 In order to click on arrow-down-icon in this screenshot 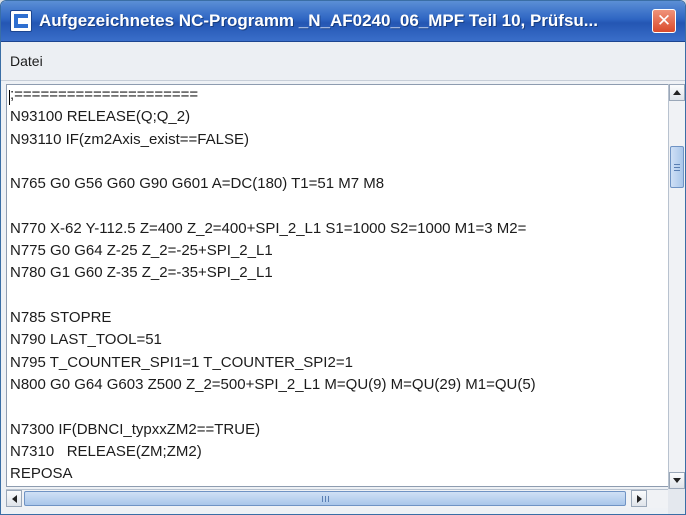, I will do `click(677, 480)`.